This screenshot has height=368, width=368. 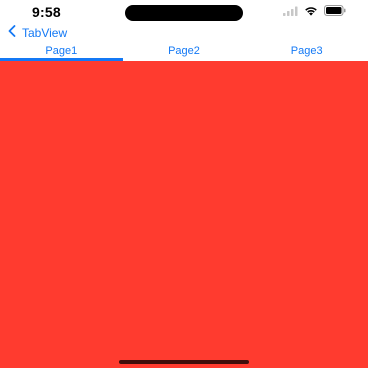 What do you see at coordinates (46, 12) in the screenshot?
I see `status-time: 9:58` at bounding box center [46, 12].